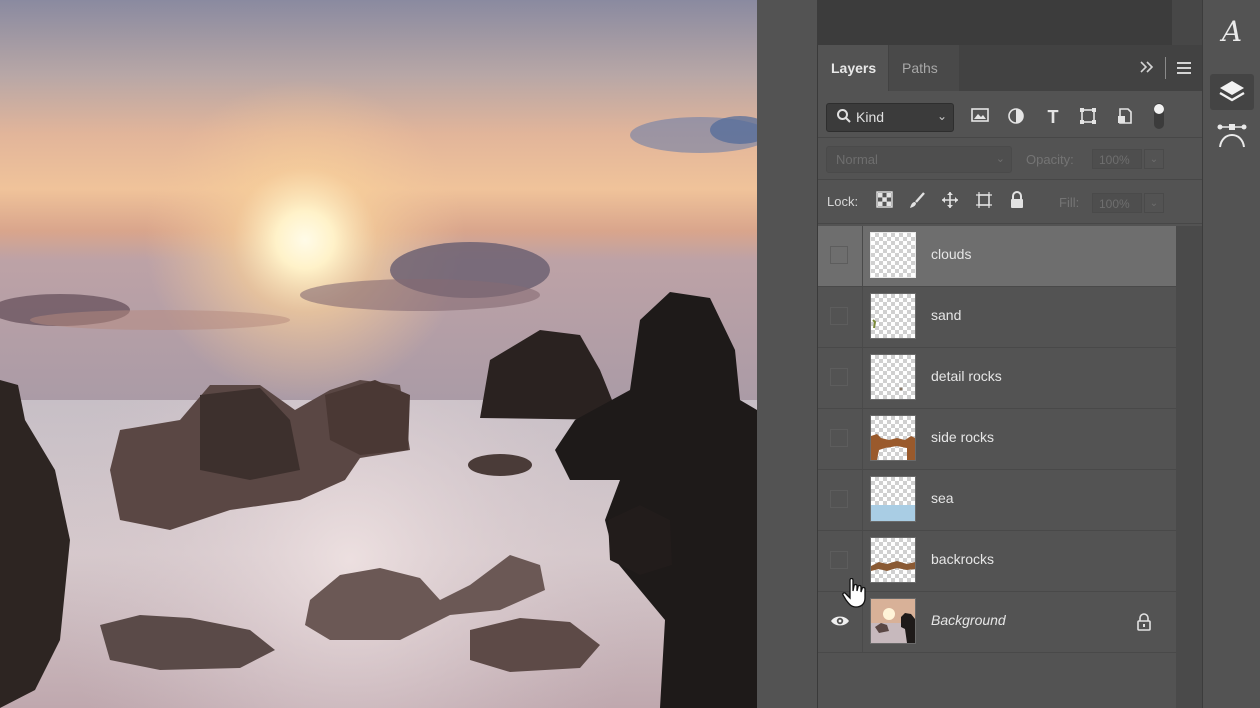  Describe the element at coordinates (1154, 203) in the screenshot. I see `fill-dropdown-icon: ⌄` at that location.